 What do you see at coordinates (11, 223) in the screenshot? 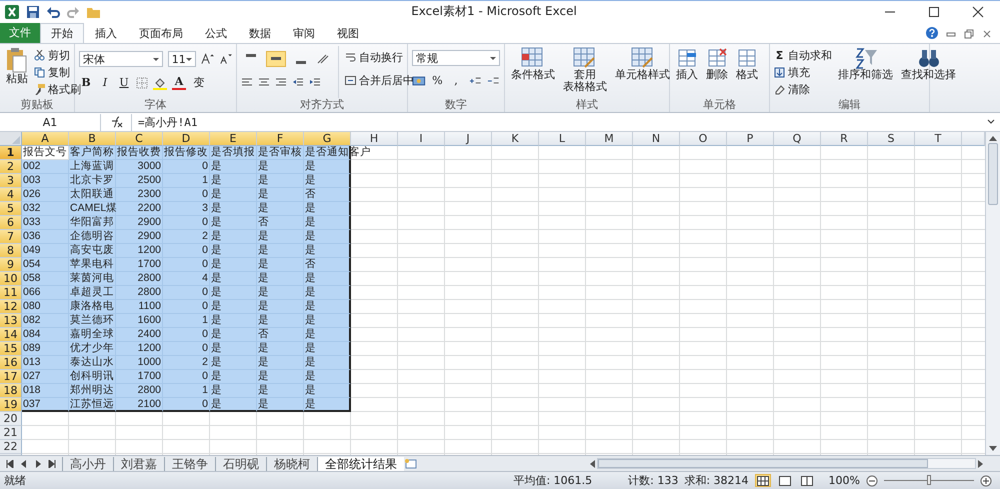
I see `row-header: 6` at bounding box center [11, 223].